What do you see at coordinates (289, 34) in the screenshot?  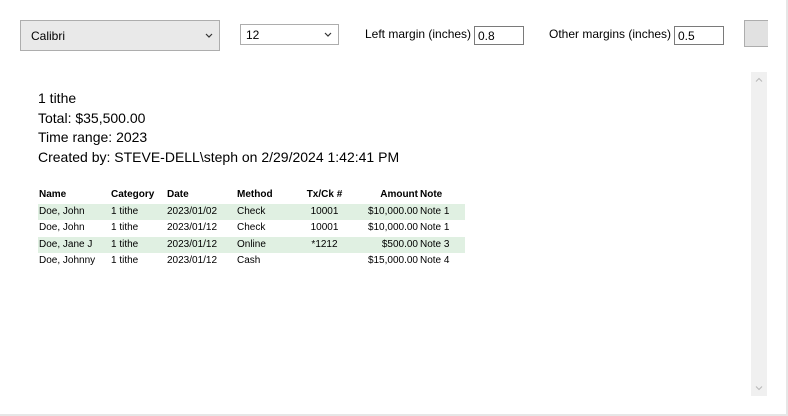 I see `font-size-dropdown: 12` at bounding box center [289, 34].